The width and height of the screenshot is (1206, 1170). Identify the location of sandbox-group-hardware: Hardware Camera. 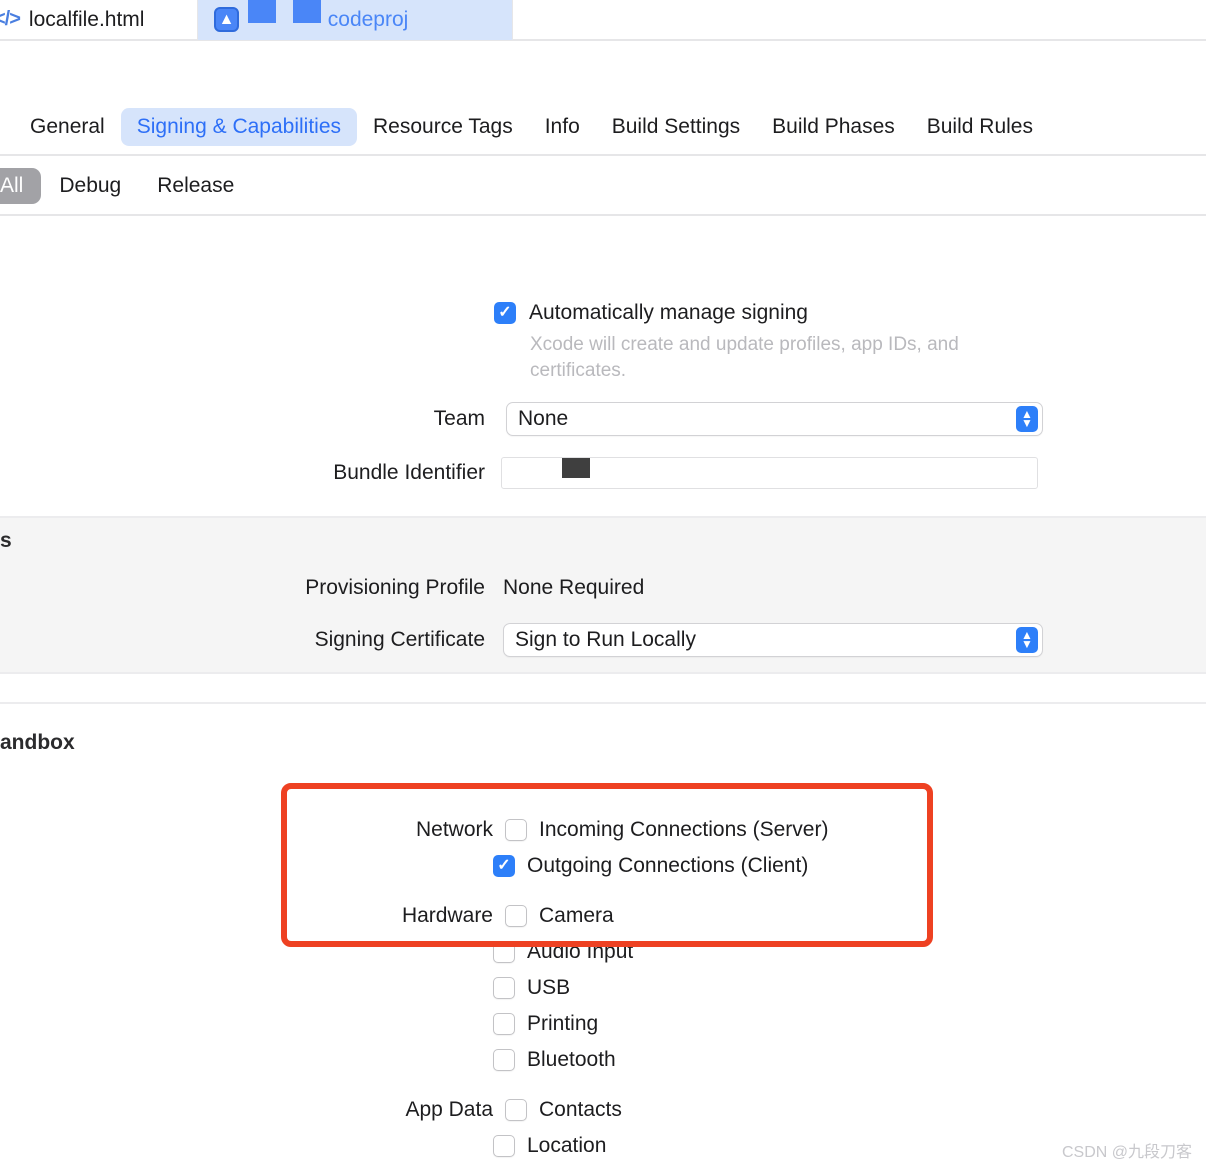
(496, 916).